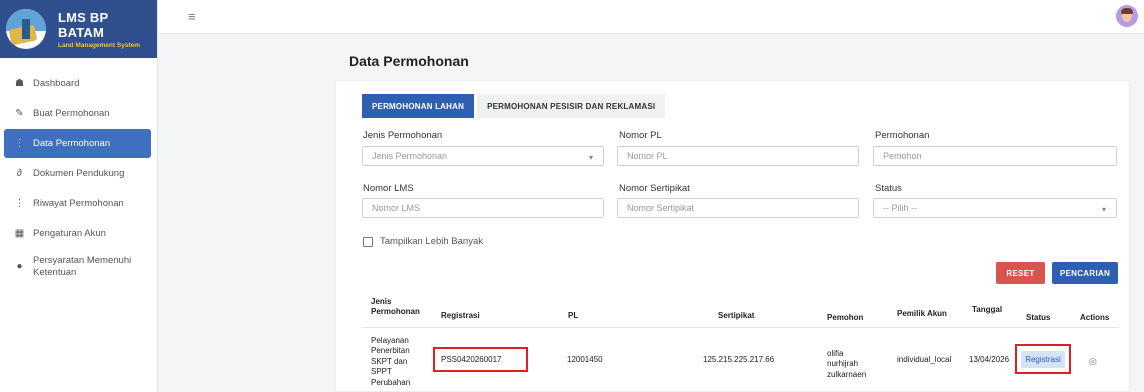  Describe the element at coordinates (483, 208) in the screenshot. I see `nomor-lms-input: Nomor LMS` at that location.